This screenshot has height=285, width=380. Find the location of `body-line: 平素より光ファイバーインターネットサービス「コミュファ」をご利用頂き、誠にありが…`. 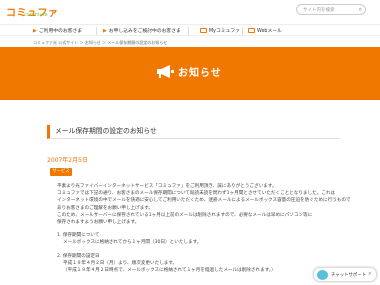

body-line: 平素より光ファイバーインターネットサービス「コミュファ」をご利用頂き、誠にありが… is located at coordinates (167, 186).